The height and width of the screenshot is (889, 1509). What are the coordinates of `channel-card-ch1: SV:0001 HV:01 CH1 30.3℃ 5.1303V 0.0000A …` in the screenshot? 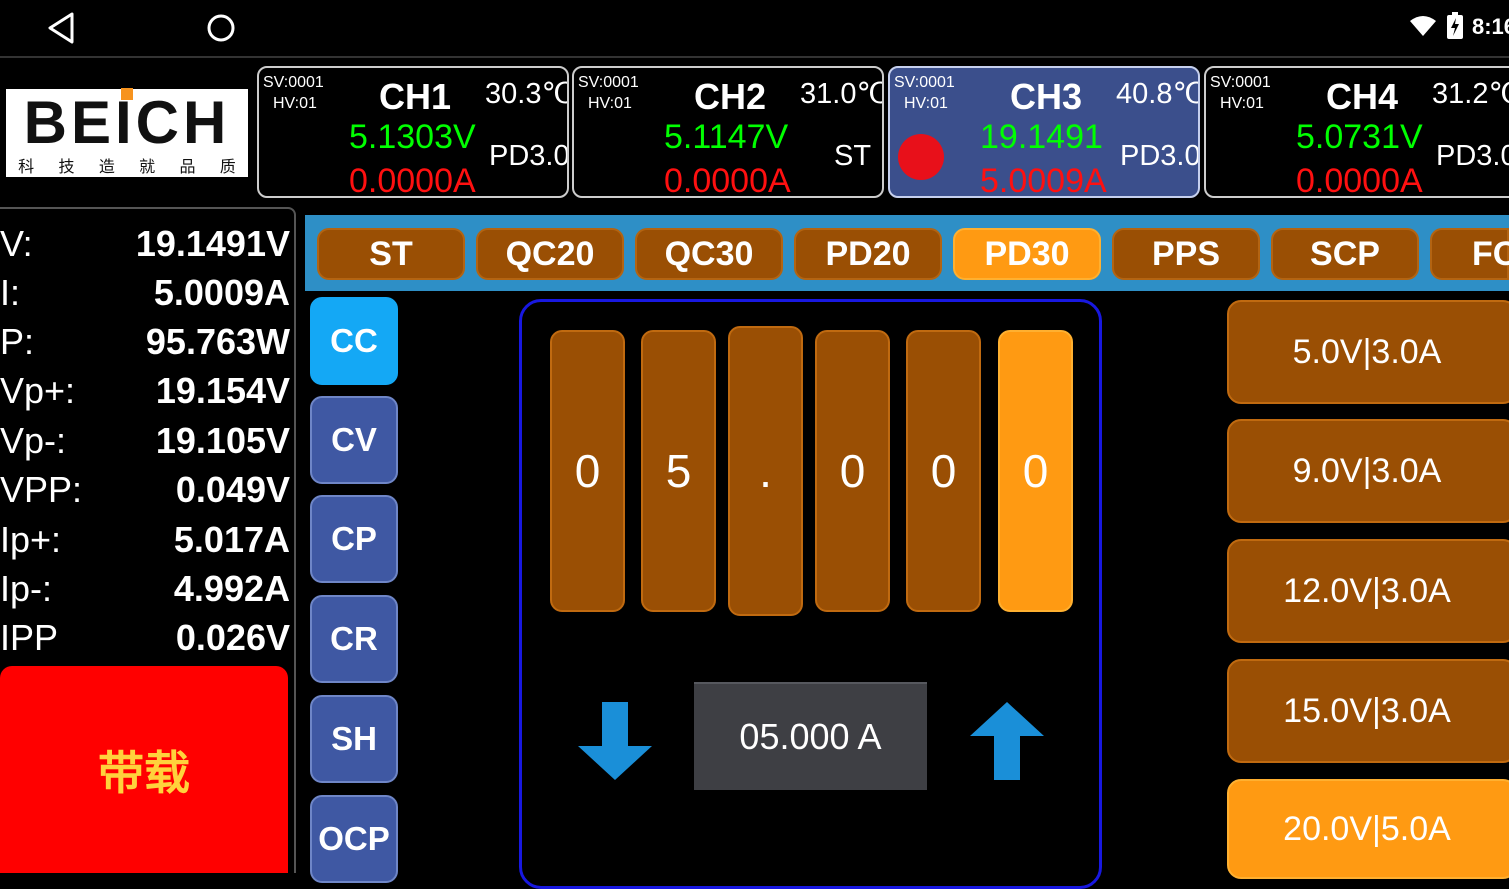 It's located at (413, 132).